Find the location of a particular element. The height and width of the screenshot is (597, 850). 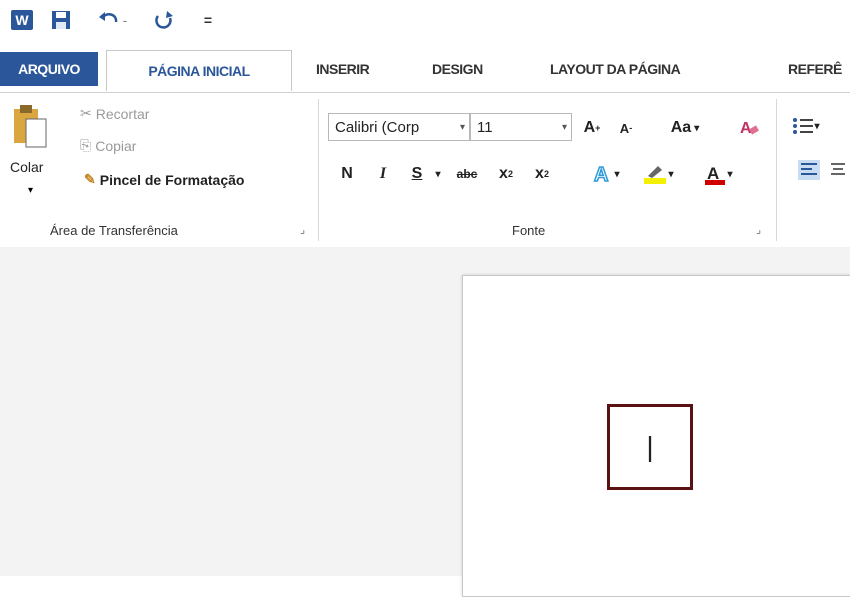

font-color-icon: A is located at coordinates (715, 174).